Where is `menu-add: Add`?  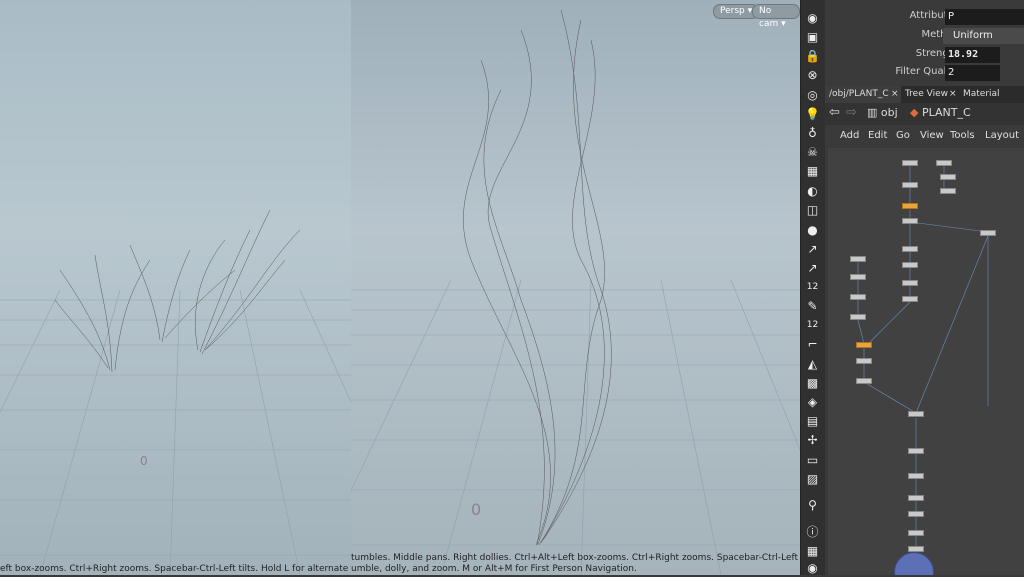
menu-add: Add is located at coordinates (849, 135).